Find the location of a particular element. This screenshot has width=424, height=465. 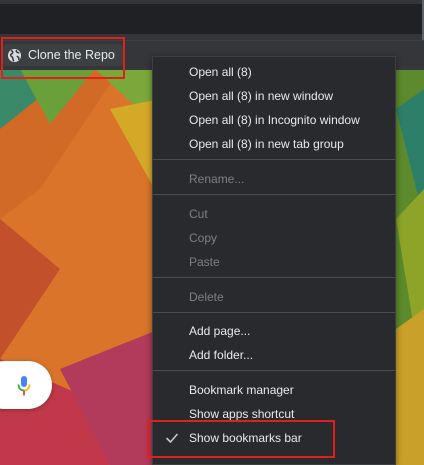

microphone-icon is located at coordinates (24, 386).